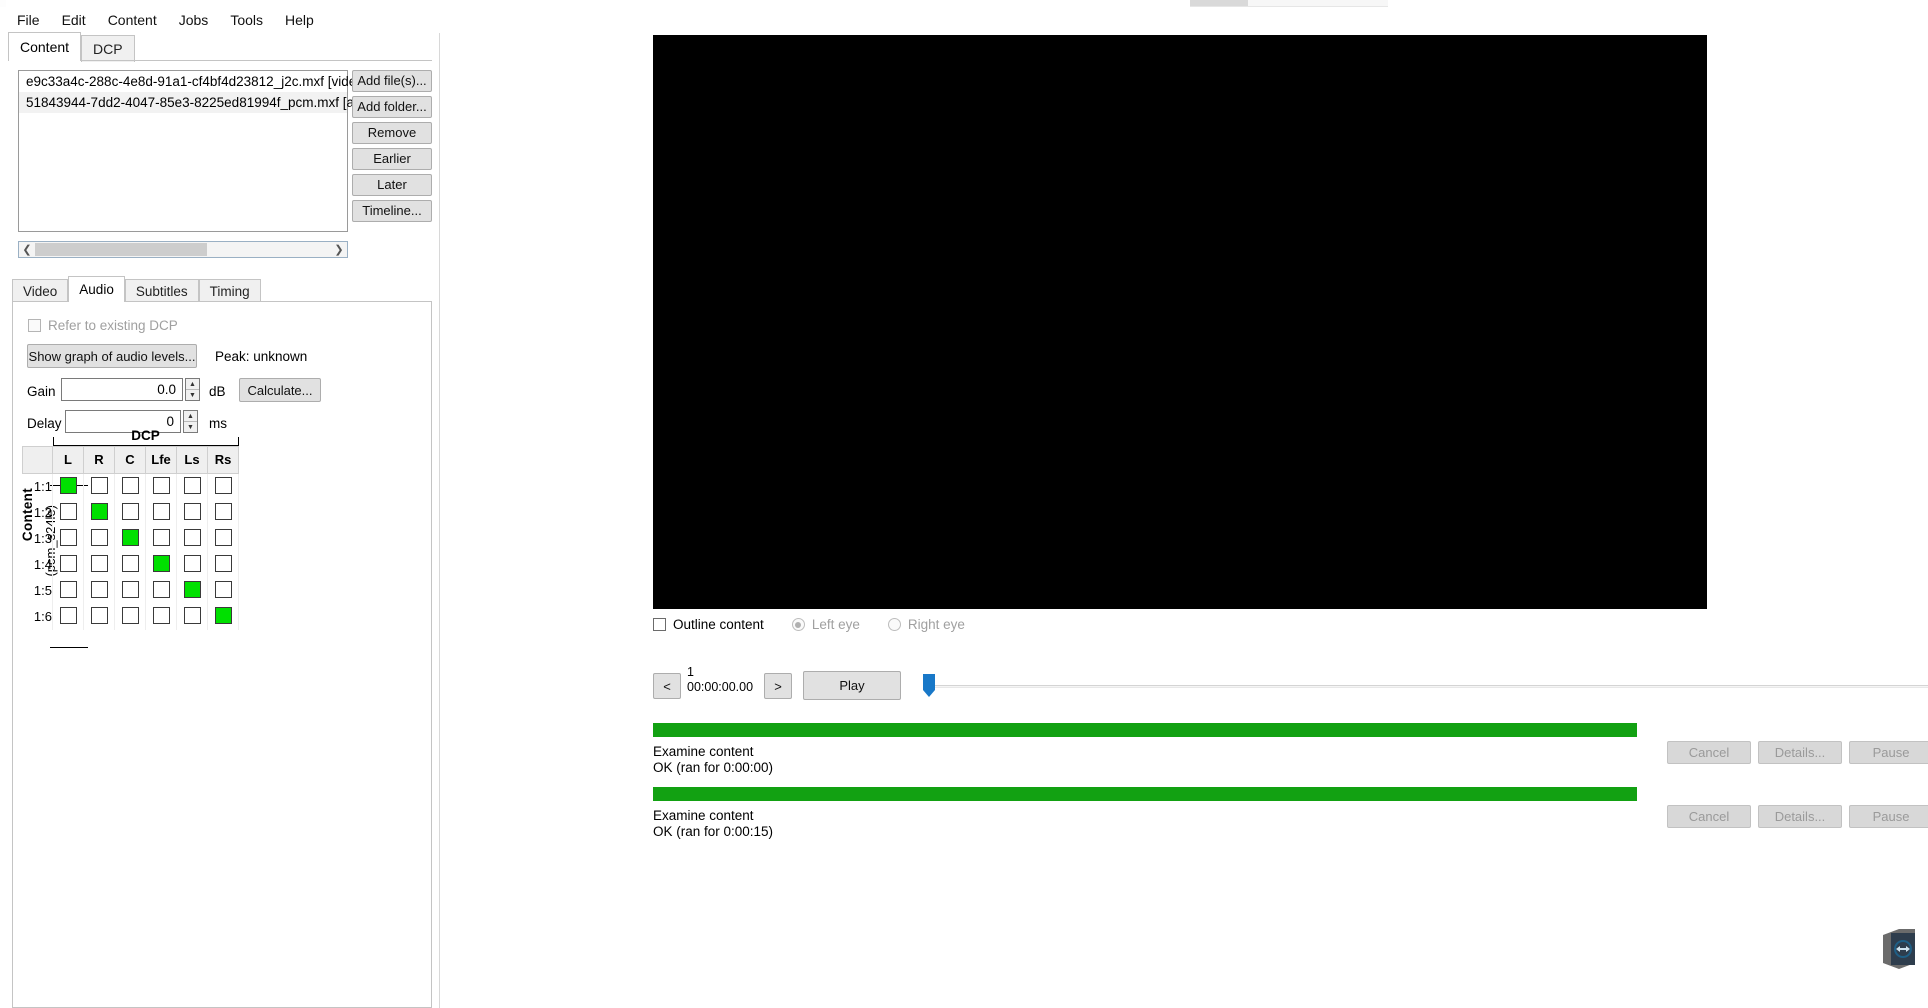  I want to click on file-list-horizontal-scrollbar: ❮ ❯, so click(183, 249).